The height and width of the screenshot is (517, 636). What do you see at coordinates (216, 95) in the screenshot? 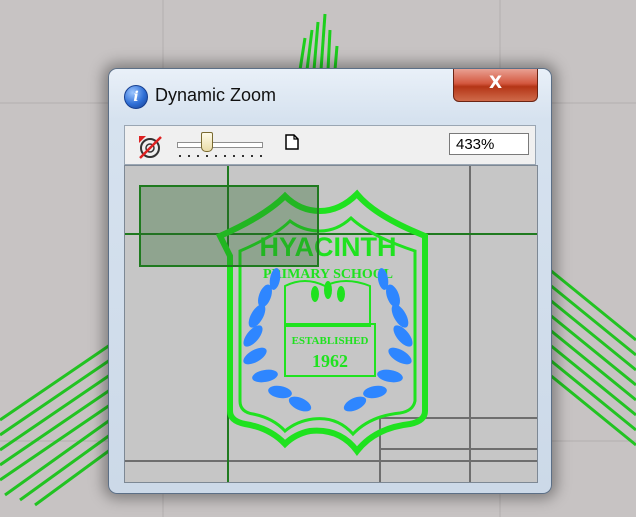
I see `window-title: Dynamic Zoom` at bounding box center [216, 95].